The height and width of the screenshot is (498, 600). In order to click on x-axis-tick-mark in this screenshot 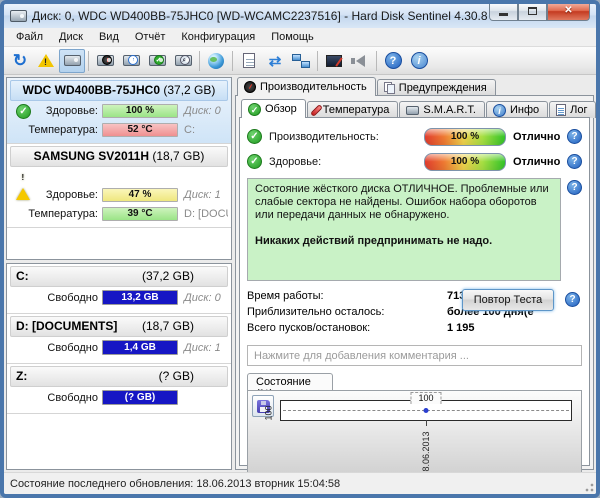, I will do `click(426, 423)`.